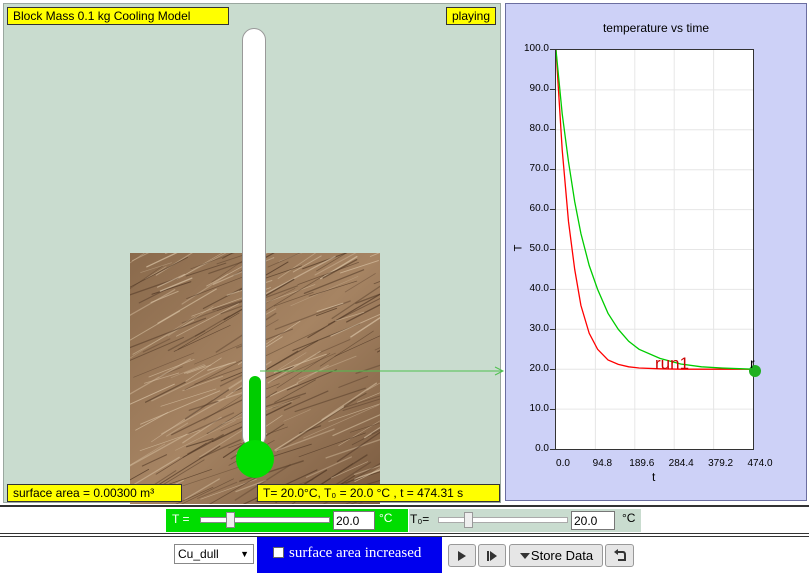  What do you see at coordinates (198, 554) in the screenshot?
I see `material-select-value: Cu_dull` at bounding box center [198, 554].